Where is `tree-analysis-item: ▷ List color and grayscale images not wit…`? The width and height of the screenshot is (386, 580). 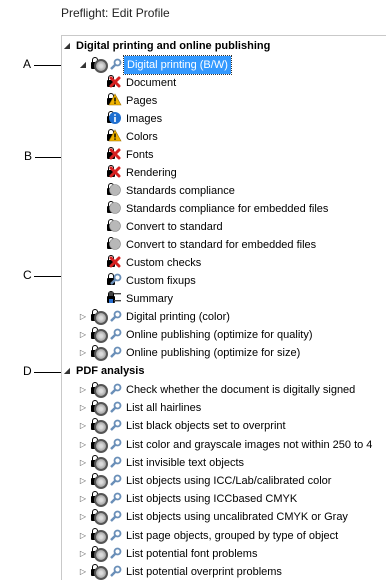
tree-analysis-item: ▷ List color and grayscale images not wit… is located at coordinates (224, 445).